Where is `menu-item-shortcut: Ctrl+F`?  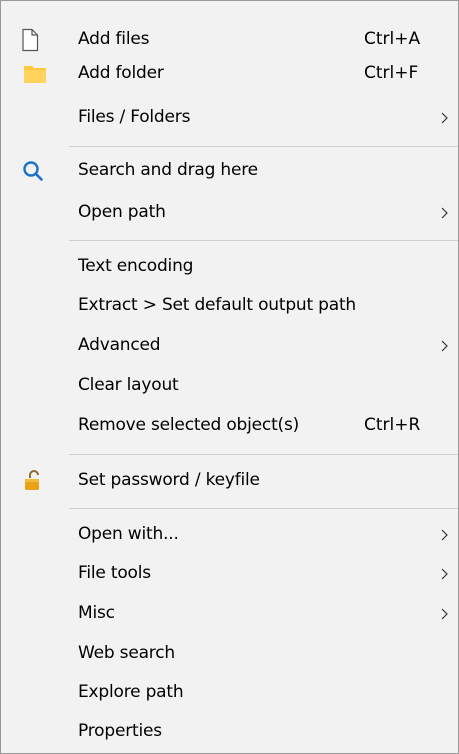
menu-item-shortcut: Ctrl+F is located at coordinates (391, 73).